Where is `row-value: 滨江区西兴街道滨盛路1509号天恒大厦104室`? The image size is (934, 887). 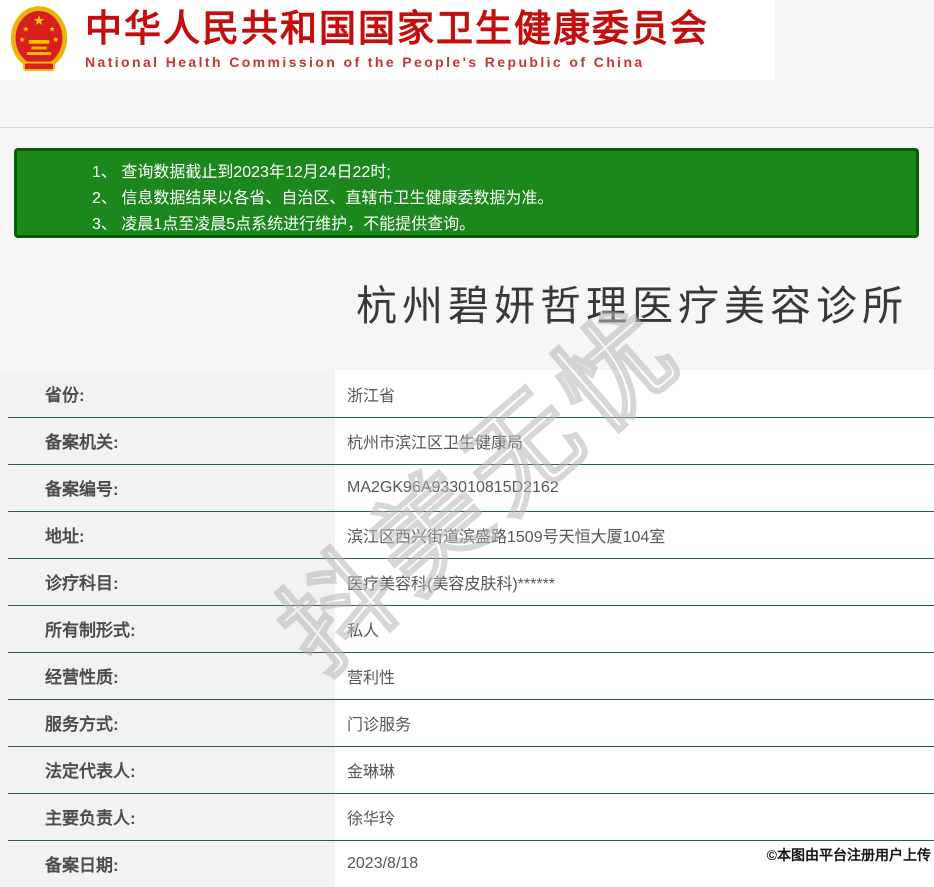 row-value: 滨江区西兴街道滨盛路1509号天恒大厦104室 is located at coordinates (634, 534).